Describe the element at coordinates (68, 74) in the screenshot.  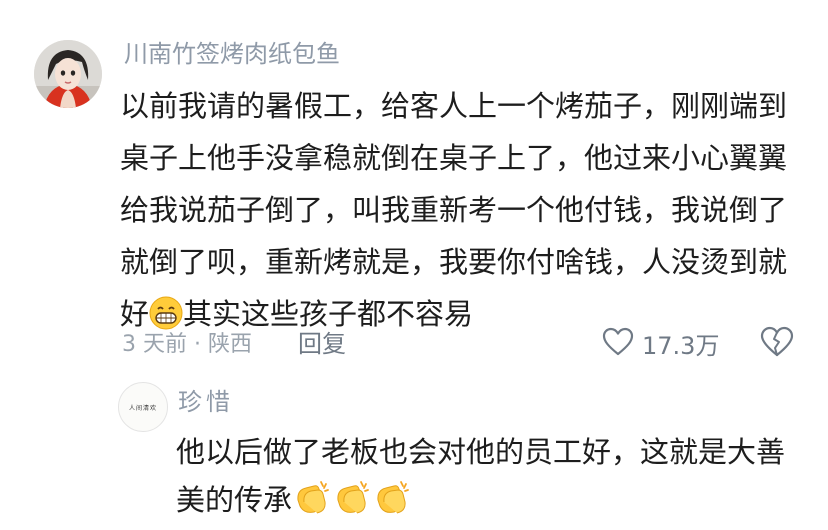
I see `commenter-avatar` at that location.